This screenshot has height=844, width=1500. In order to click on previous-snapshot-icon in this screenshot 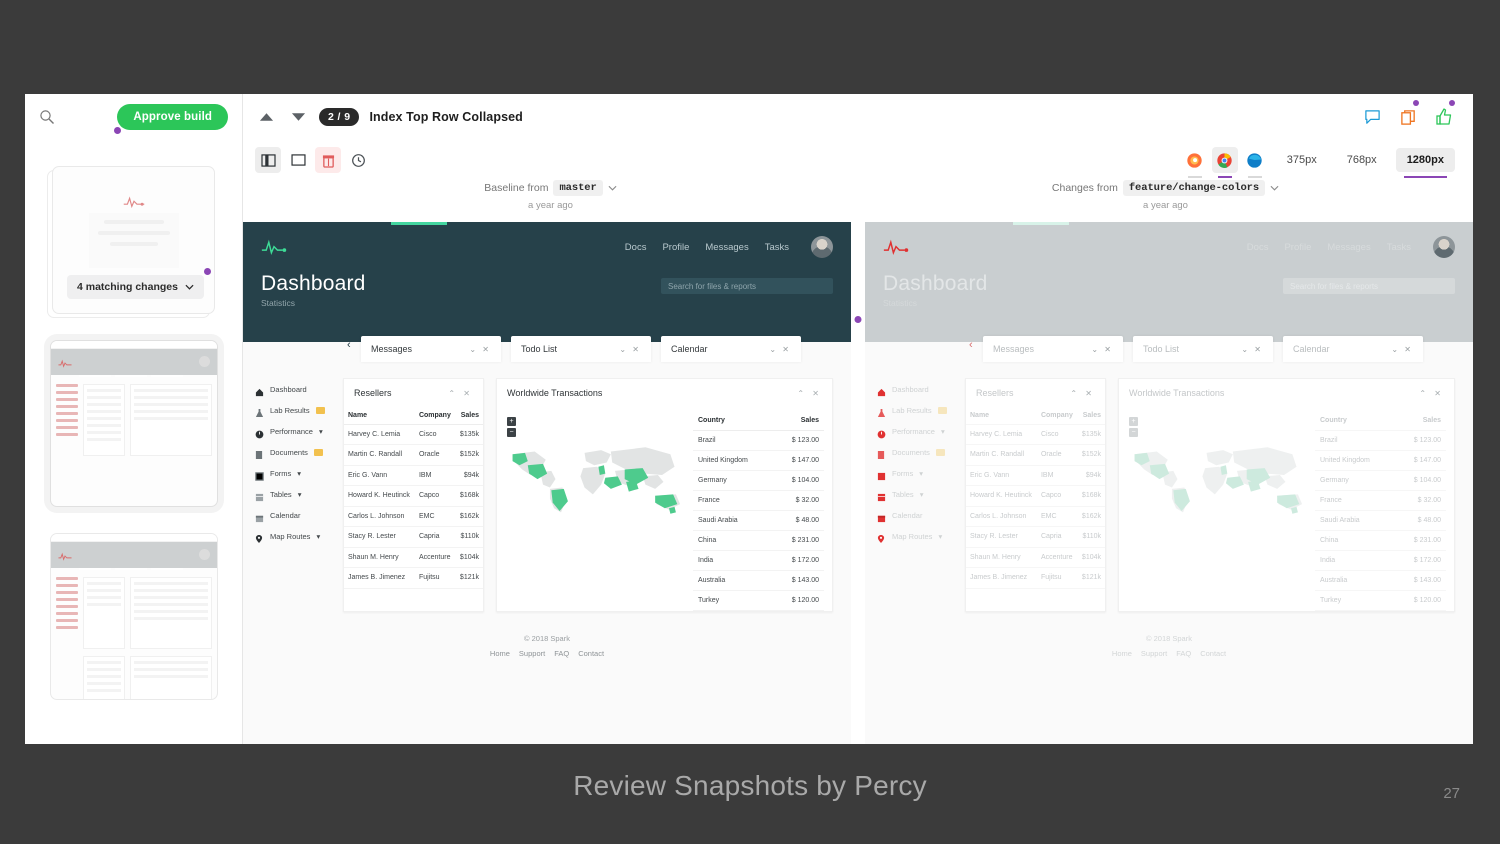, I will do `click(266, 117)`.